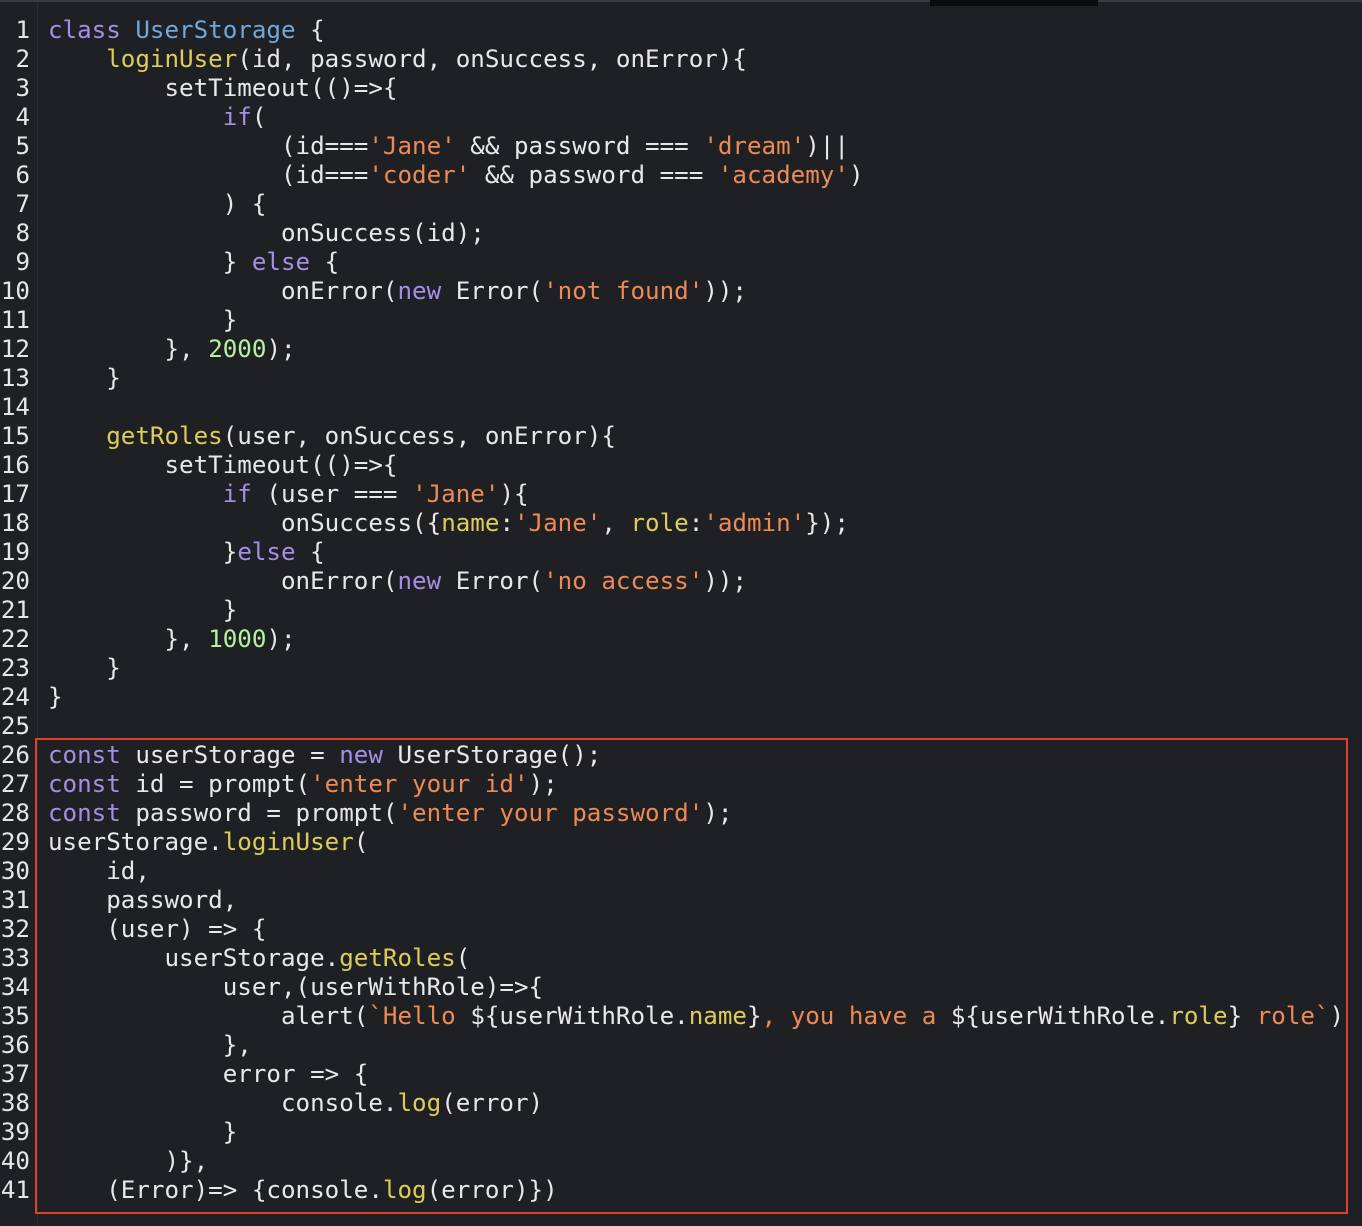  What do you see at coordinates (208, 175) in the screenshot?
I see `code-token: (id===` at bounding box center [208, 175].